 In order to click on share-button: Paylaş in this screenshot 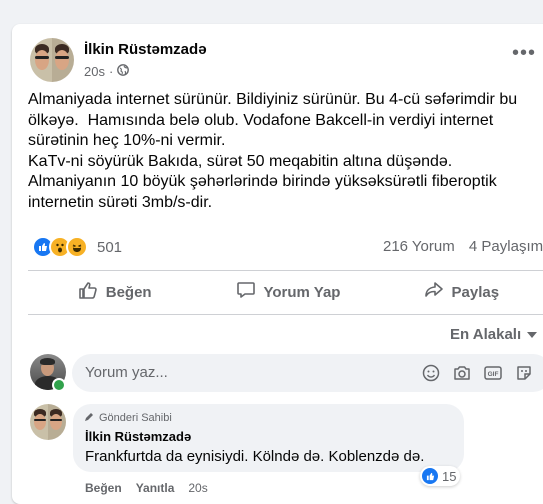, I will do `click(459, 292)`.